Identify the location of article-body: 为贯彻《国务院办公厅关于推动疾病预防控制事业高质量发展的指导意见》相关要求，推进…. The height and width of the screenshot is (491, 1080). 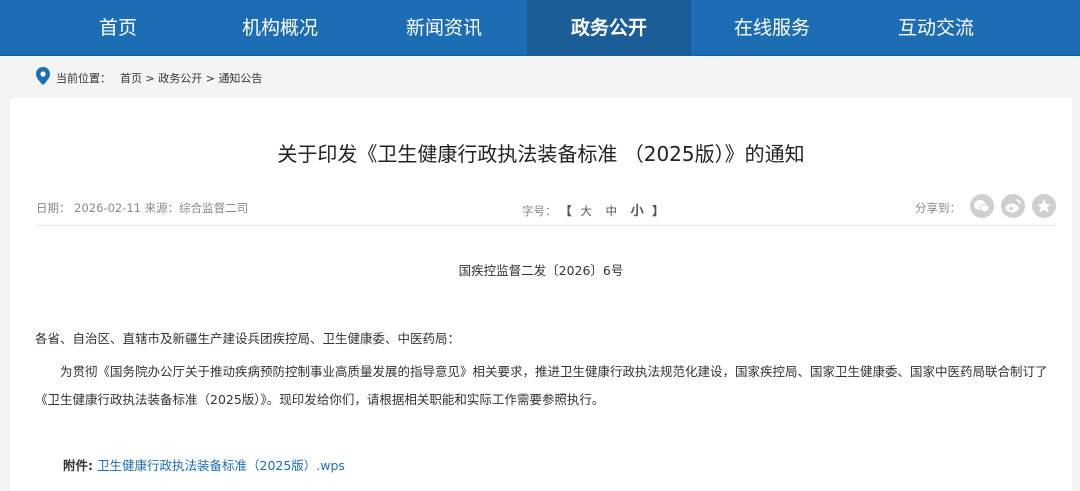
(541, 385).